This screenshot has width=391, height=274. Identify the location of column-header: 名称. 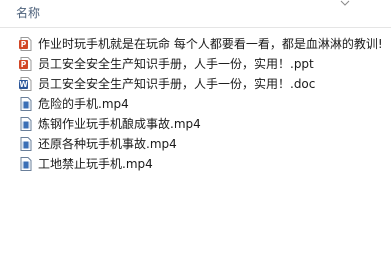
(195, 14).